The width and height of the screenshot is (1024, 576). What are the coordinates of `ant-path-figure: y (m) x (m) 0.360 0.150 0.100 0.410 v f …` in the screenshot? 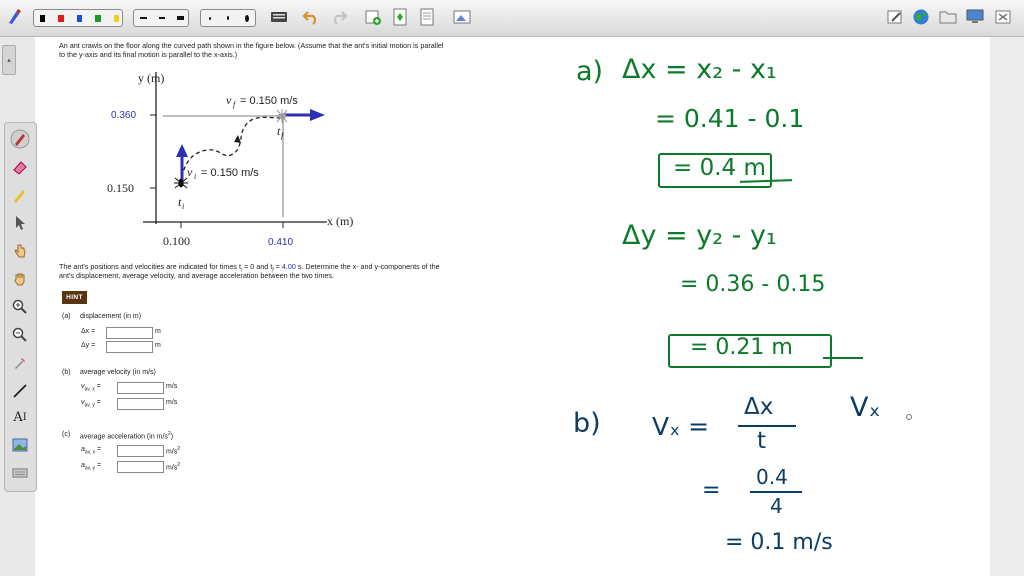 It's located at (230, 159).